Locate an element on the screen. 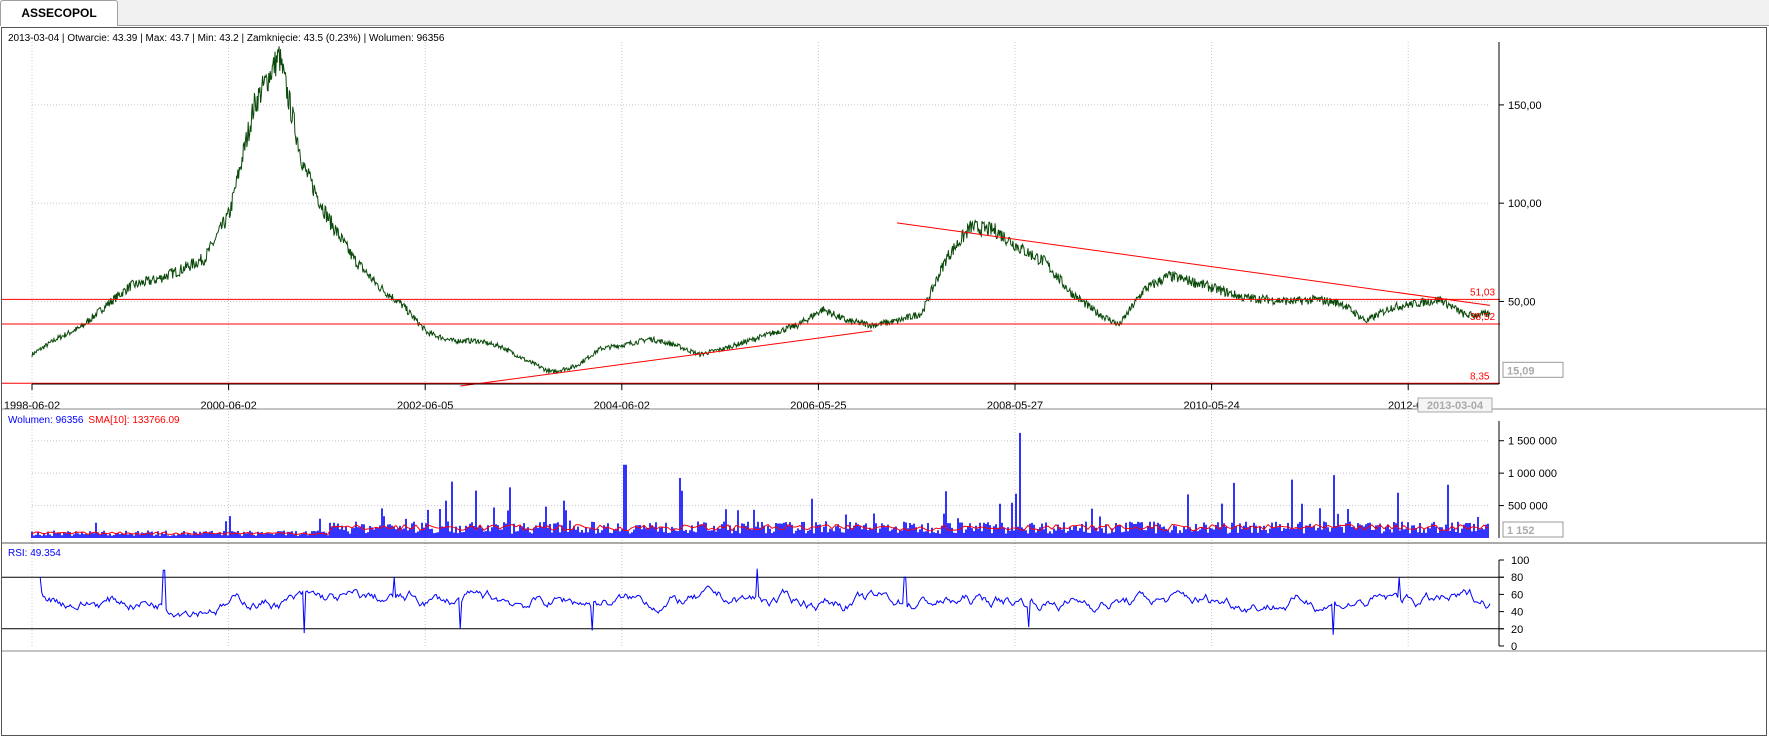 The height and width of the screenshot is (738, 1769). volume-bars is located at coordinates (760, 485).